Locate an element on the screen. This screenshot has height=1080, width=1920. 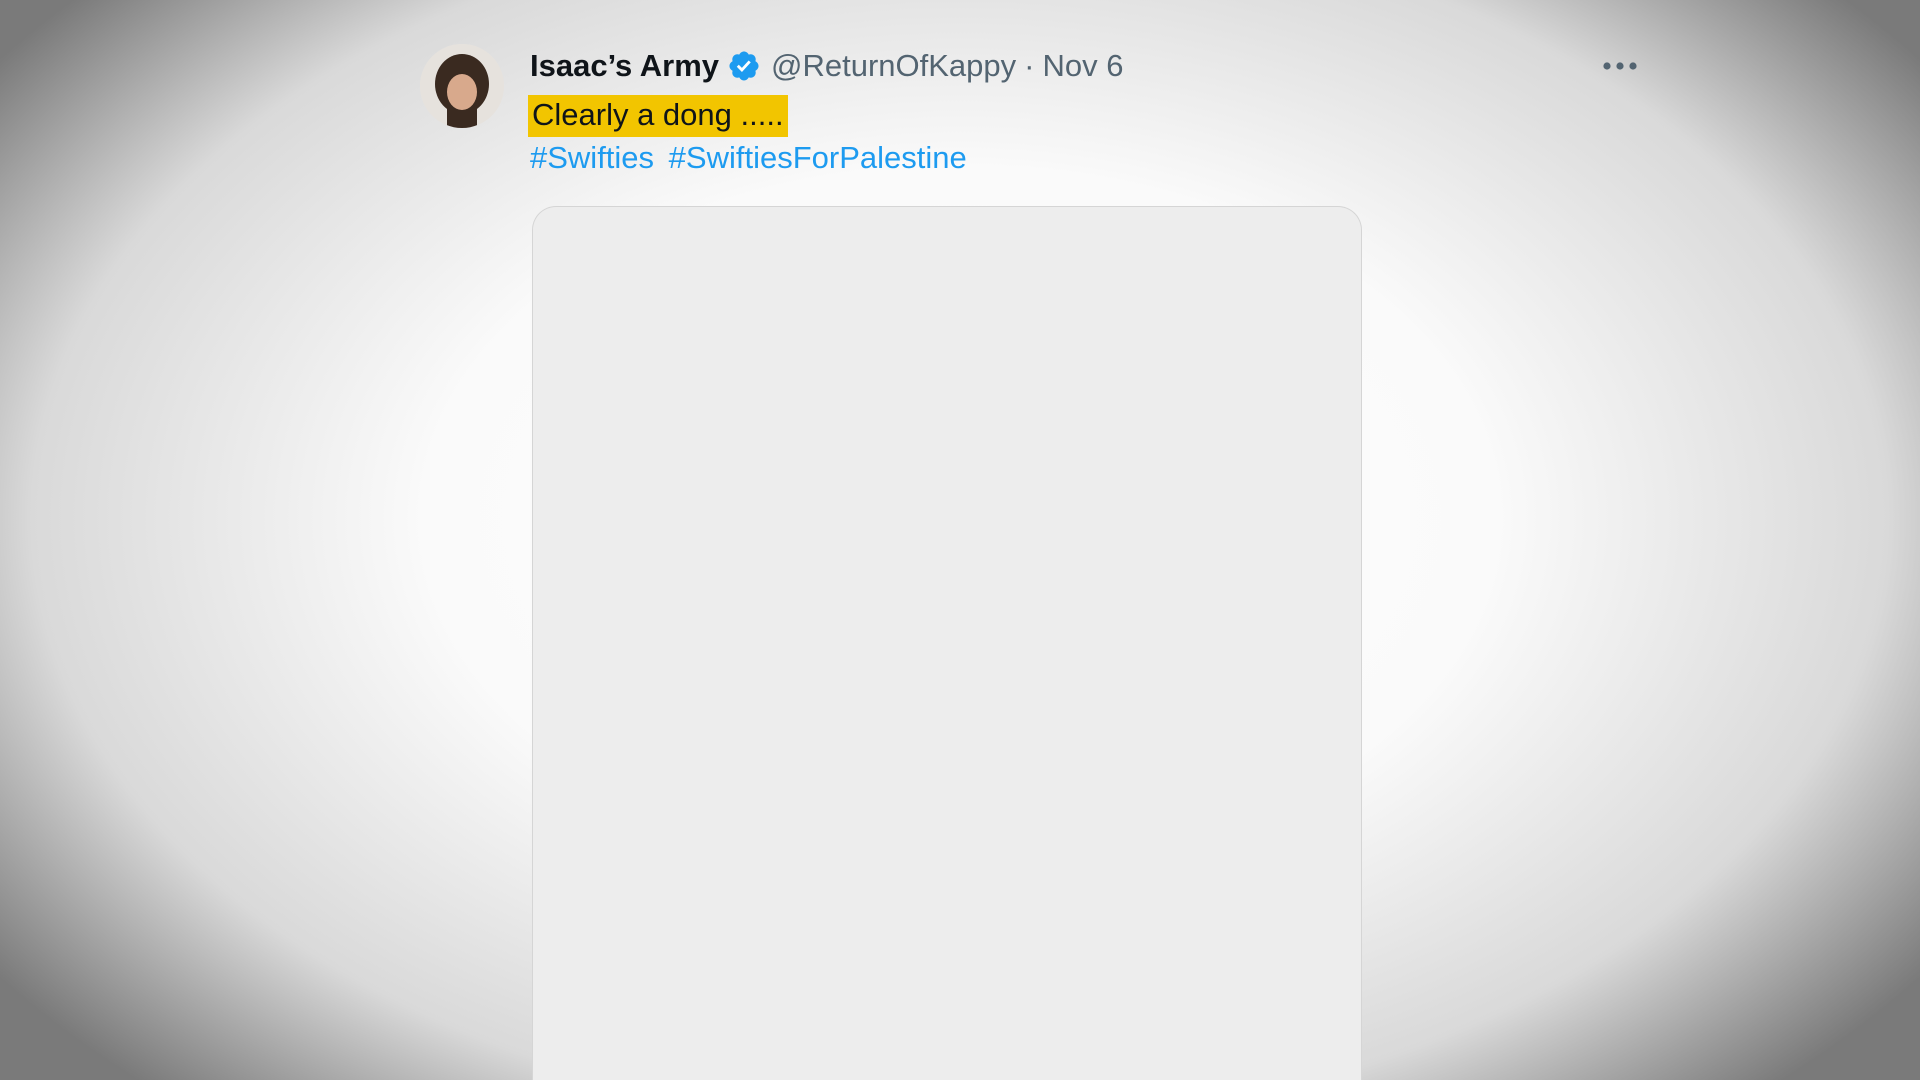
more-options-button is located at coordinates (1620, 66).